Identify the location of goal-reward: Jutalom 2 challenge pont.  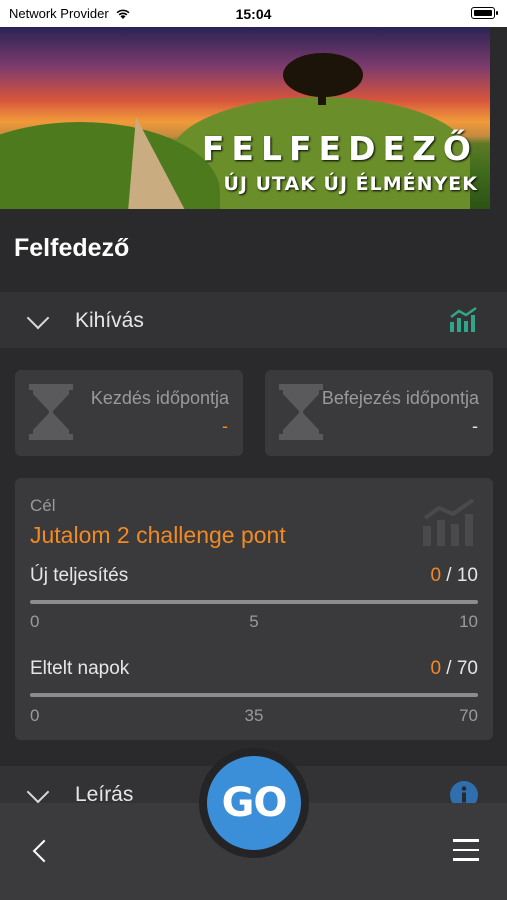
(158, 535).